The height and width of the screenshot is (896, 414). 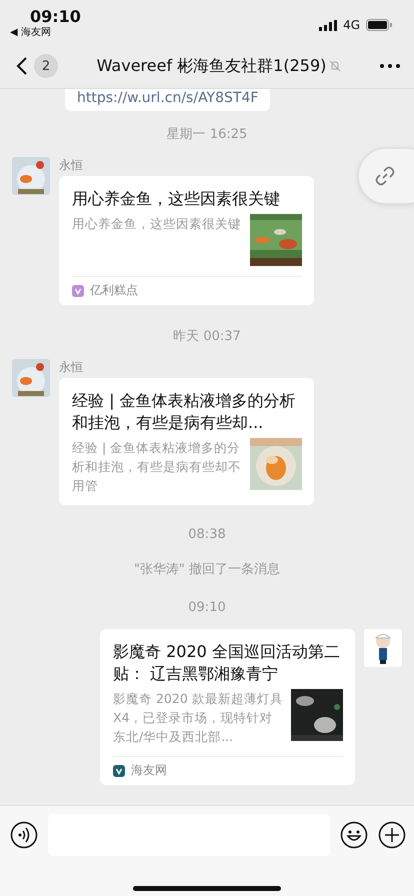 I want to click on more-icon, so click(x=390, y=66).